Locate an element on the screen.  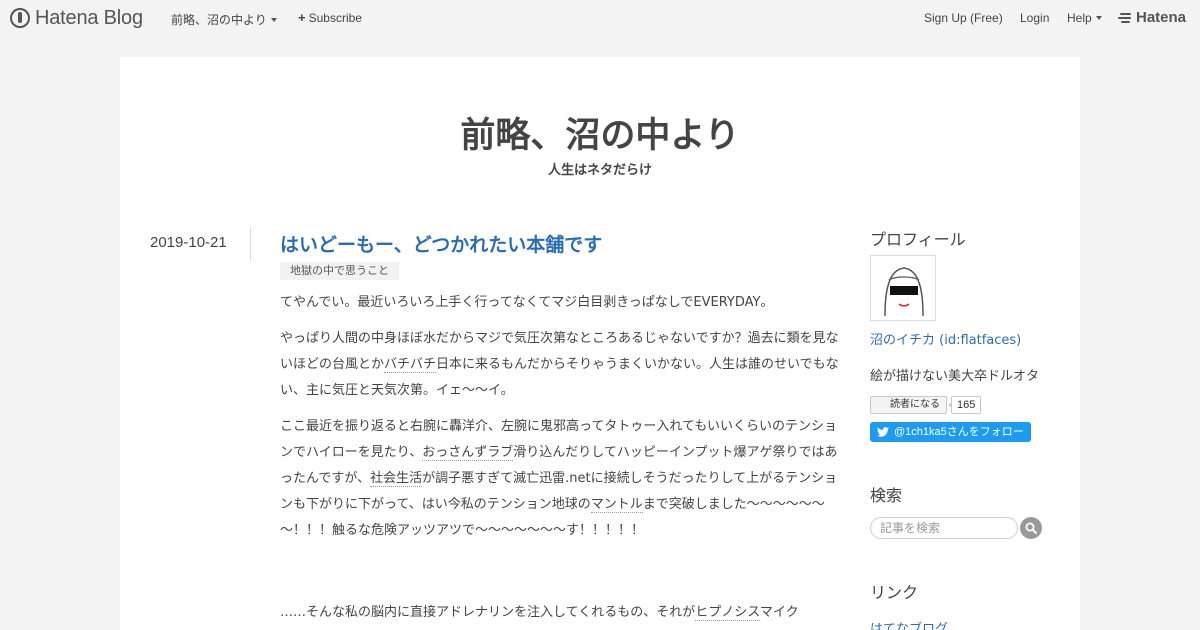
entry-date: 2019-10-21 is located at coordinates (188, 242).